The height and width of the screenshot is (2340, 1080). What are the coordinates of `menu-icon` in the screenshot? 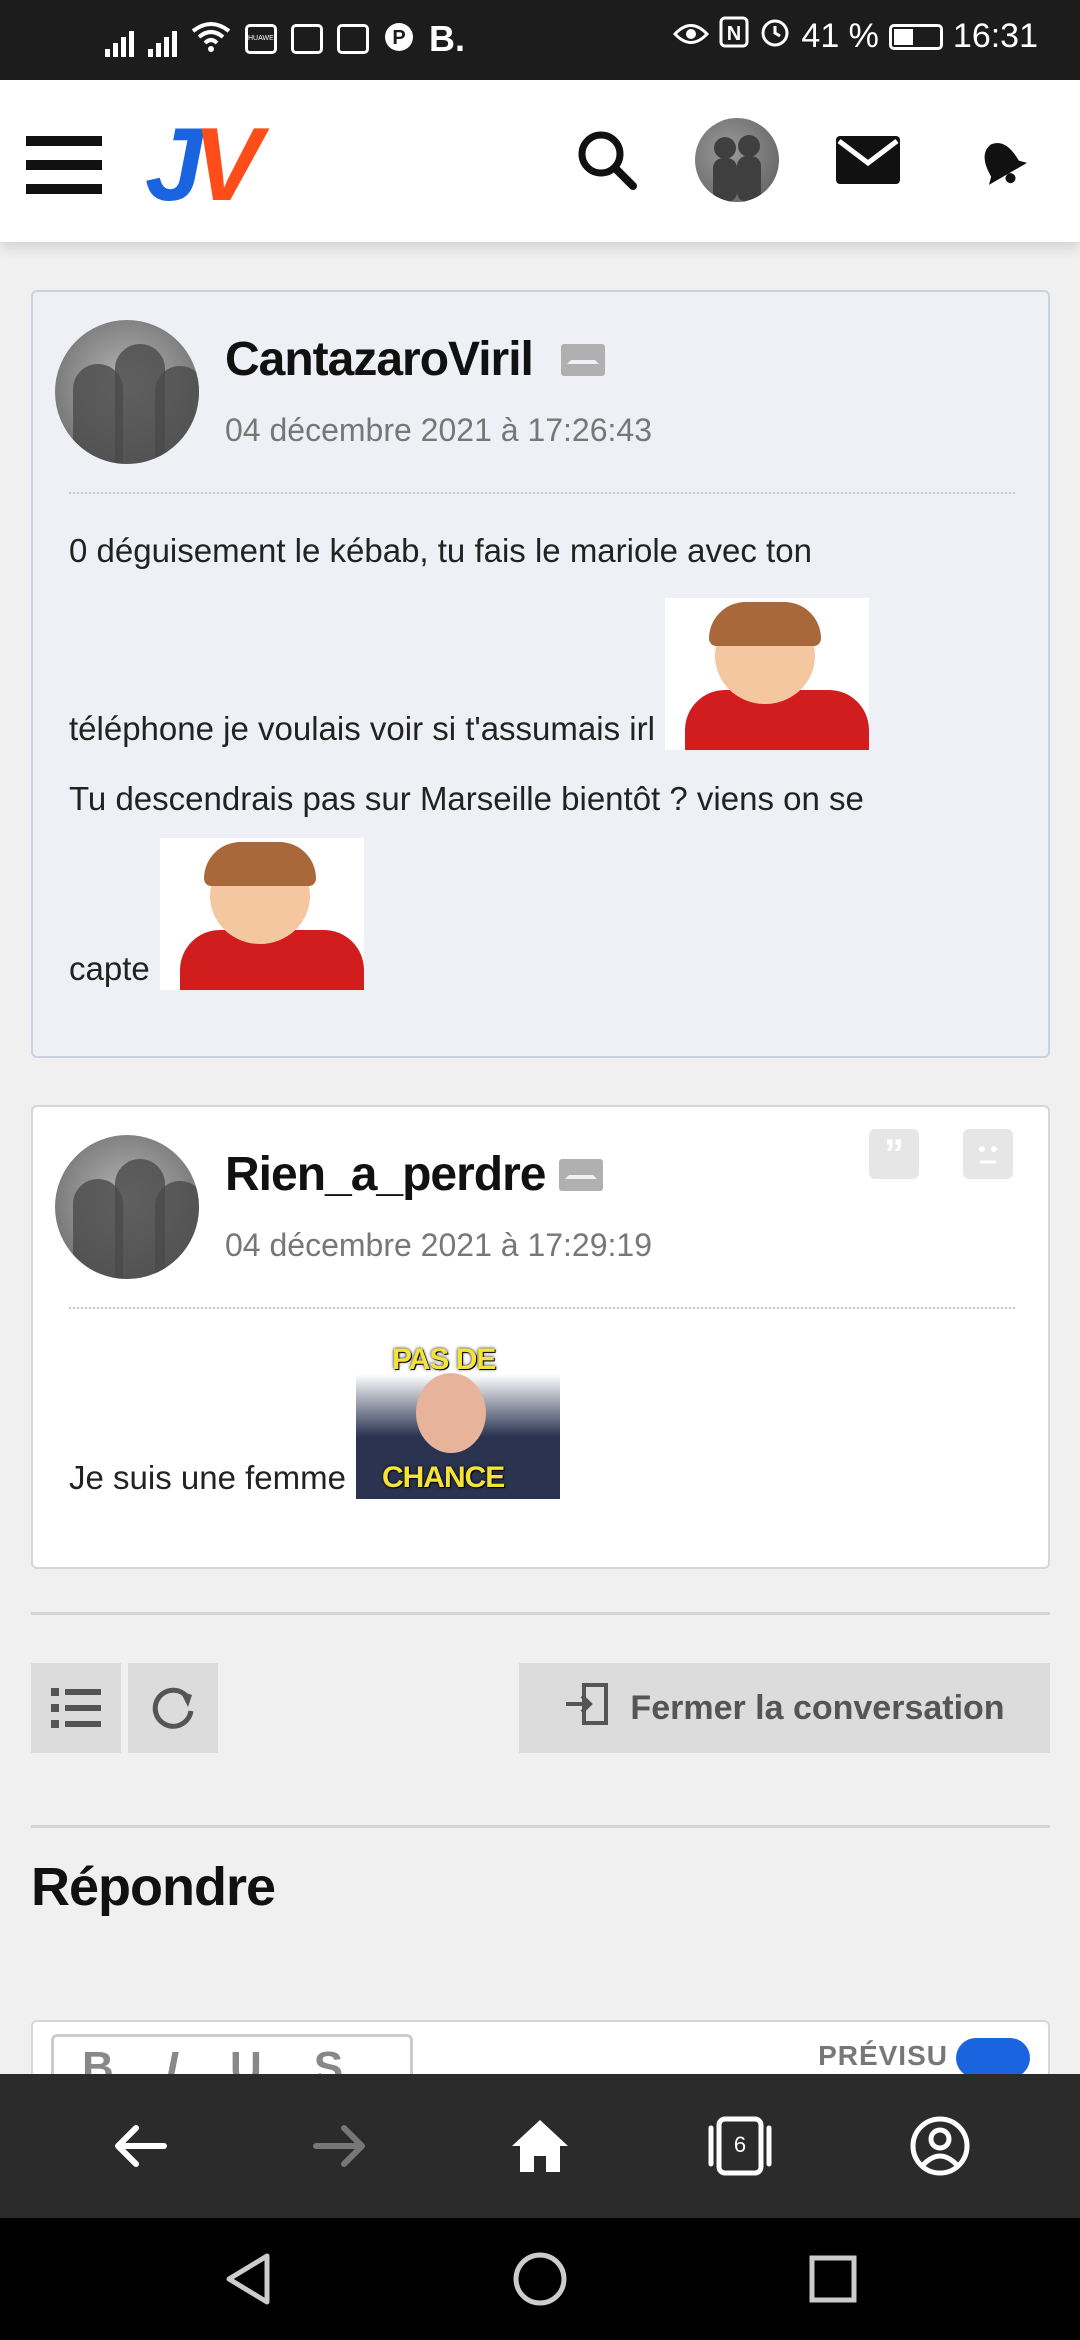 It's located at (64, 165).